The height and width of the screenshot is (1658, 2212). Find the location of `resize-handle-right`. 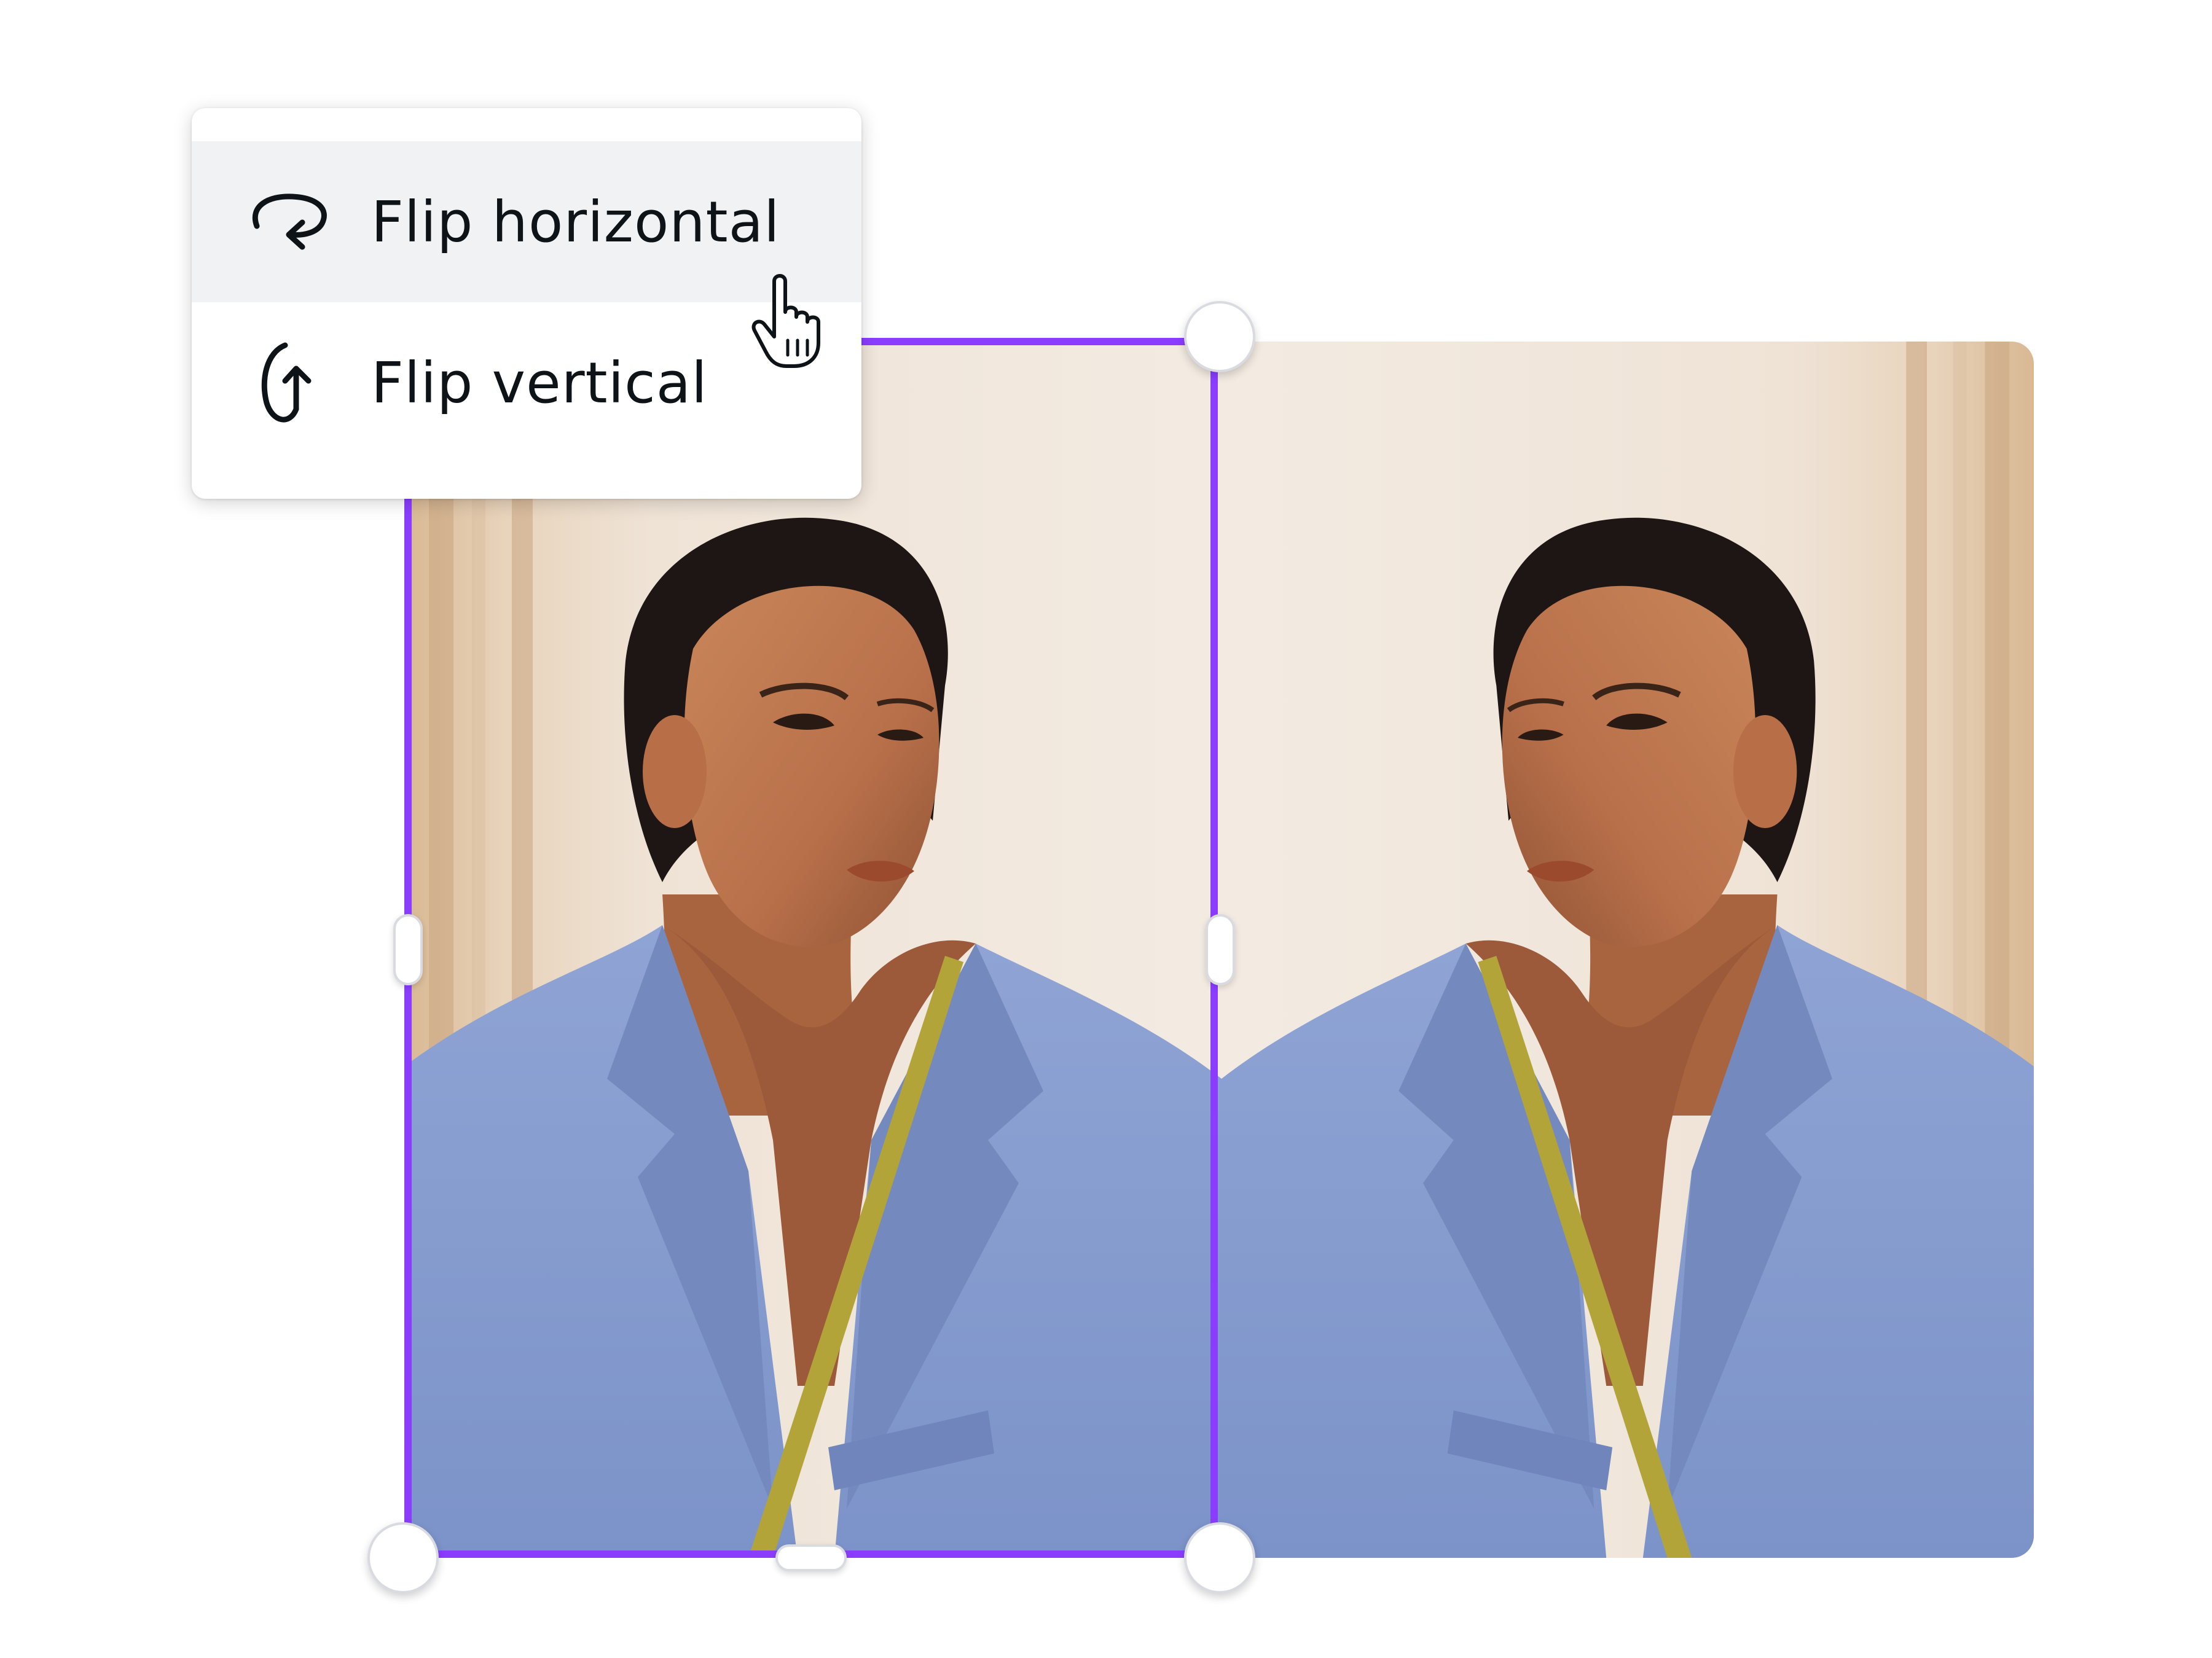

resize-handle-right is located at coordinates (1220, 949).